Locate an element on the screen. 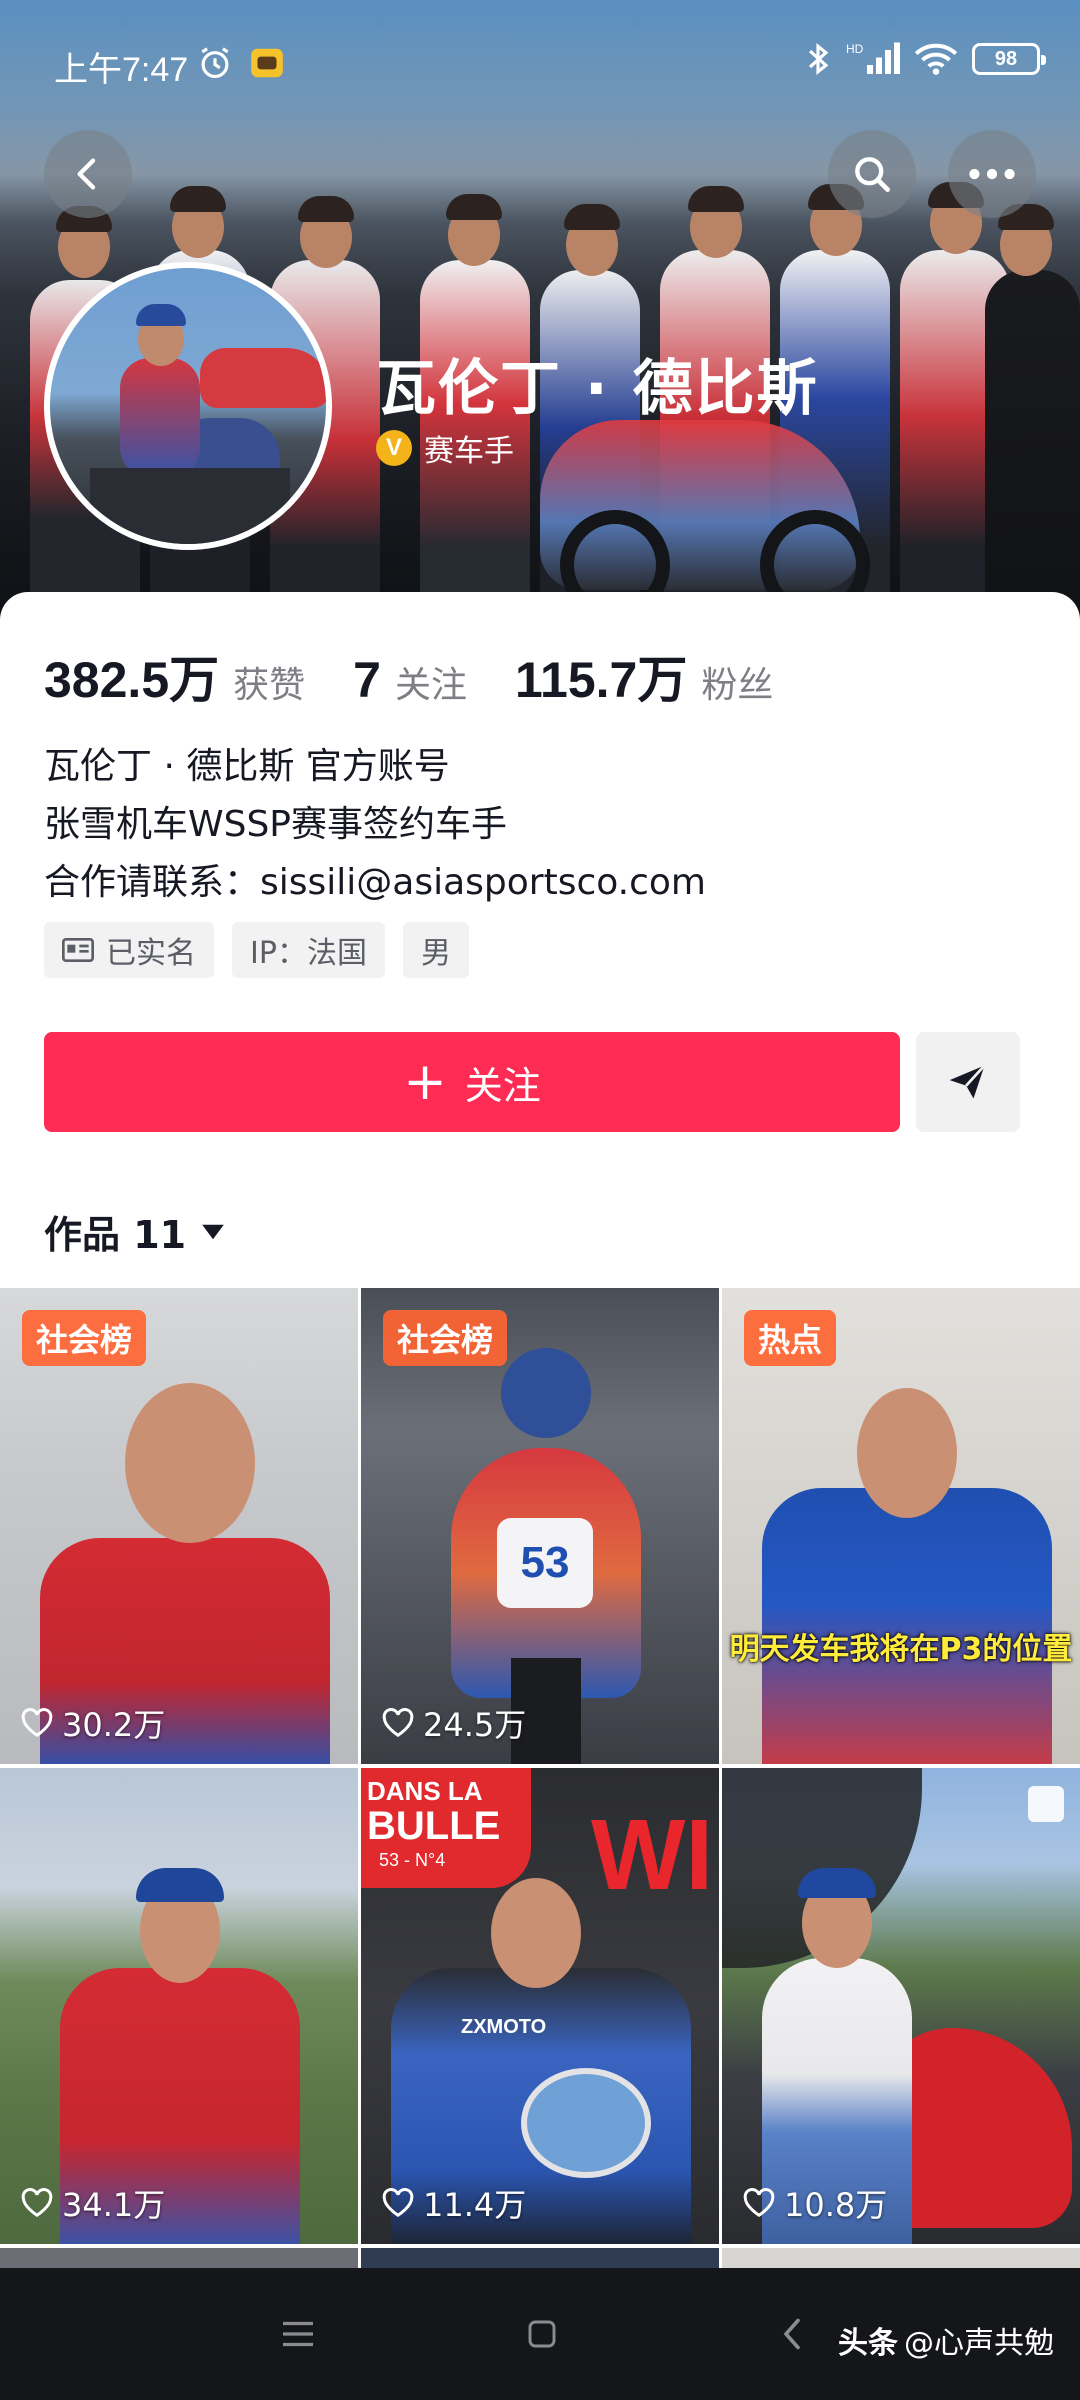 This screenshot has height=2400, width=1080. following-label: 关注 is located at coordinates (431, 682).